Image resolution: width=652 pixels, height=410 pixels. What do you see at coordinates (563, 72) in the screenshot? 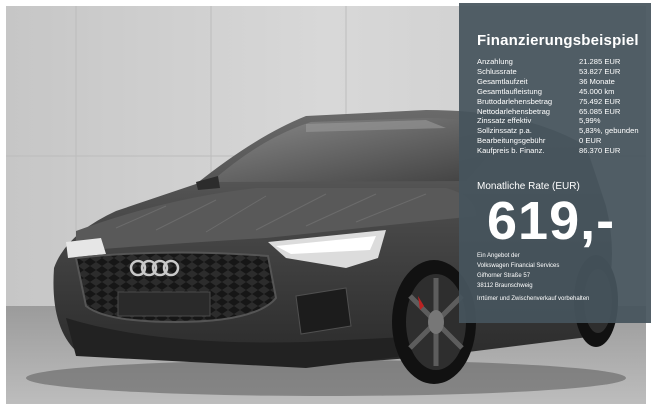
I see `spec-row: Schlussrate 53.827 EUR` at bounding box center [563, 72].